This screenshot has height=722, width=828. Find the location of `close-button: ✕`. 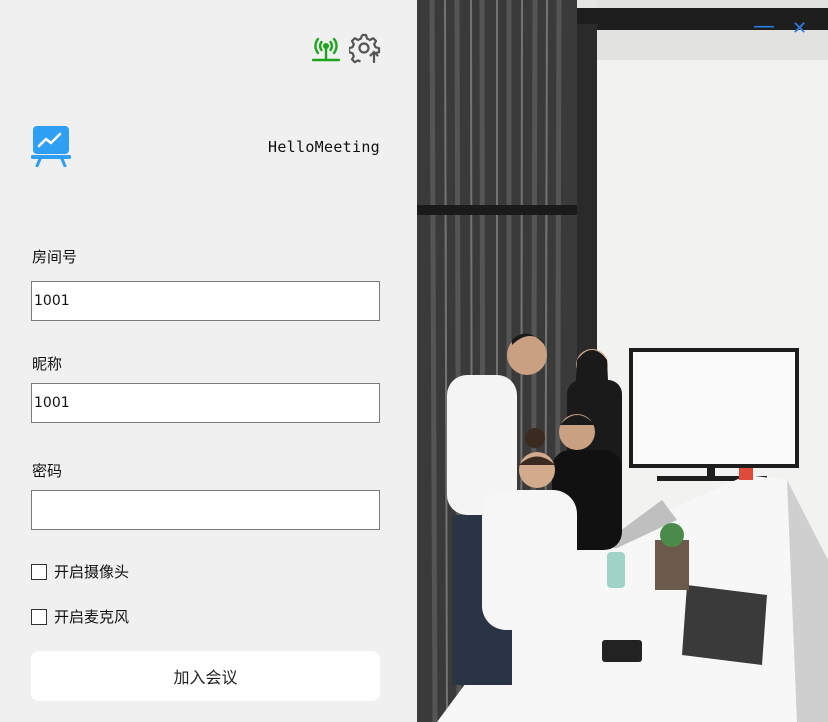

close-button: ✕ is located at coordinates (799, 29).